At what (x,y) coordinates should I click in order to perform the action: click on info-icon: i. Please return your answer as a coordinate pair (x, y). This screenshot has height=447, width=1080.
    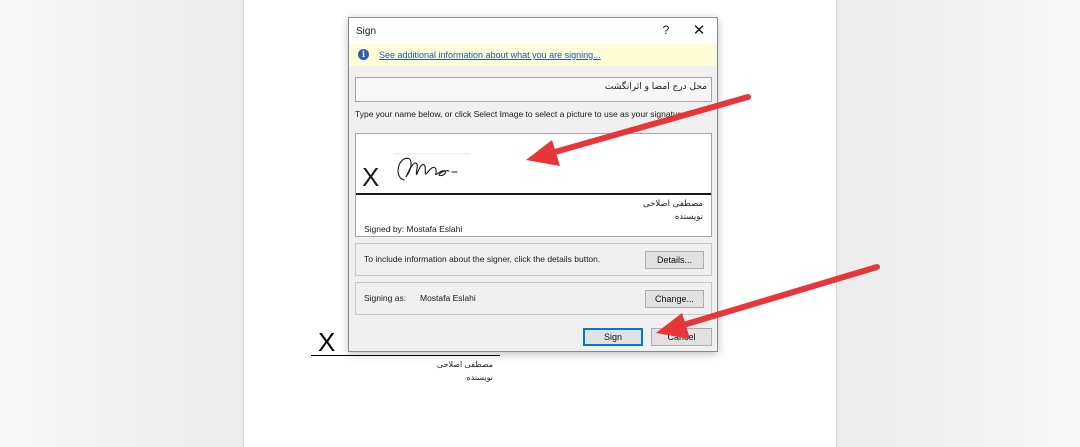
    Looking at the image, I should click on (363, 54).